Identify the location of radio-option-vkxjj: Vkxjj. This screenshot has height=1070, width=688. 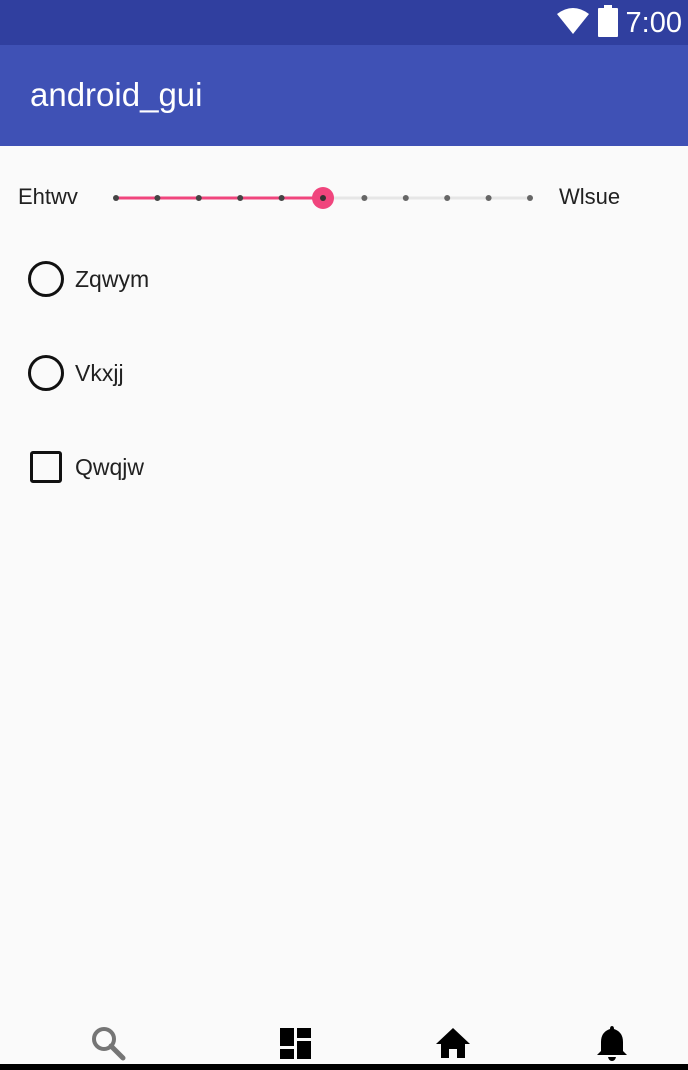
(76, 373).